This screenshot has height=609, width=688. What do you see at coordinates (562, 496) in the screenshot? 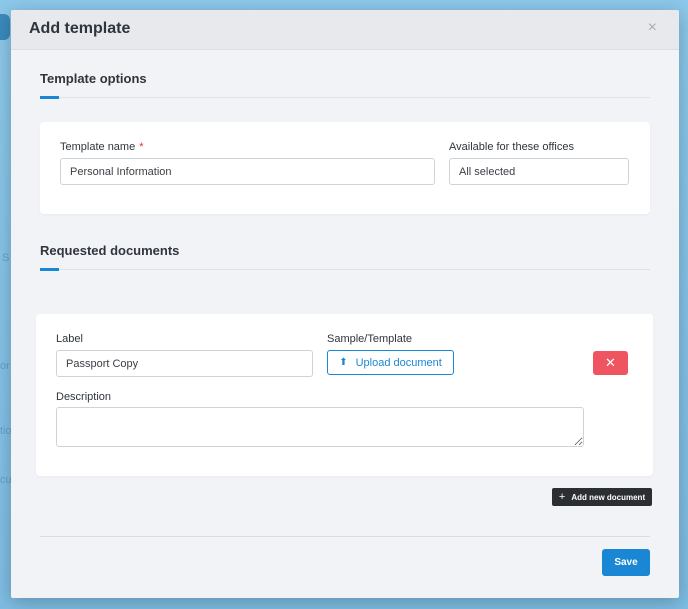
I see `plus-icon: +` at bounding box center [562, 496].